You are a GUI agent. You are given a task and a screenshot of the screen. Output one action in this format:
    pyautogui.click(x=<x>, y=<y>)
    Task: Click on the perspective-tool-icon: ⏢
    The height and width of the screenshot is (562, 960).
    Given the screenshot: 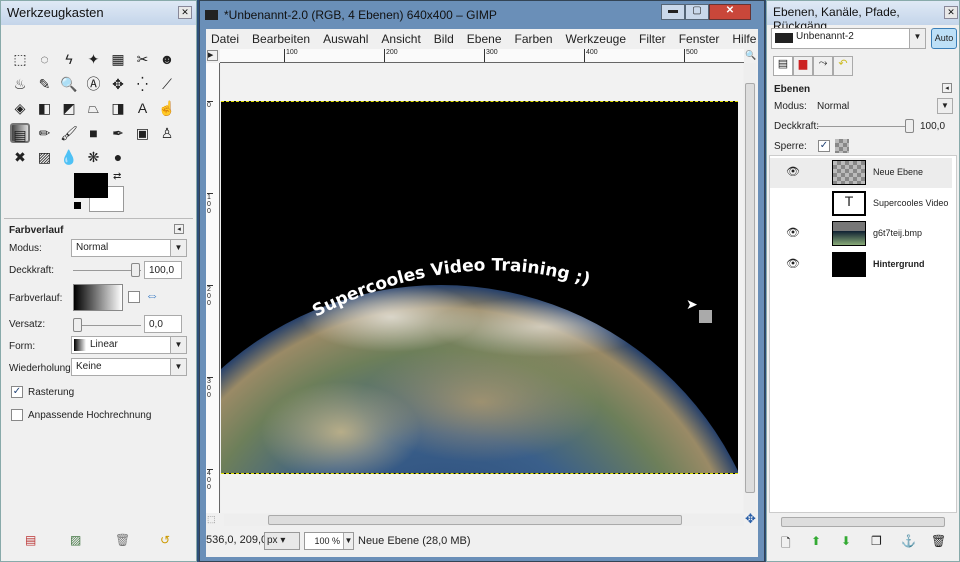 What is the action you would take?
    pyautogui.click(x=94, y=108)
    